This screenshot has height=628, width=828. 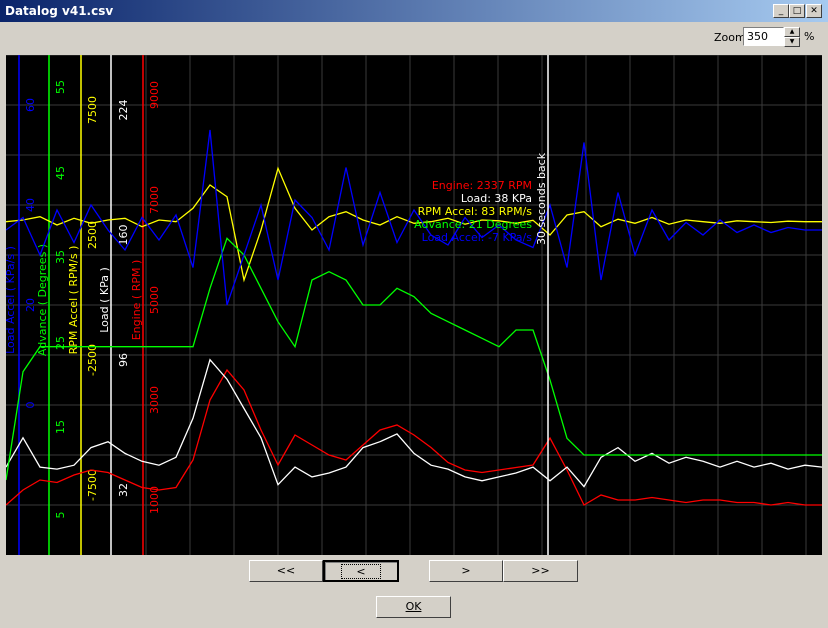 I want to click on advance-axis-title: Advance ( Degrees ), so click(x=42, y=300).